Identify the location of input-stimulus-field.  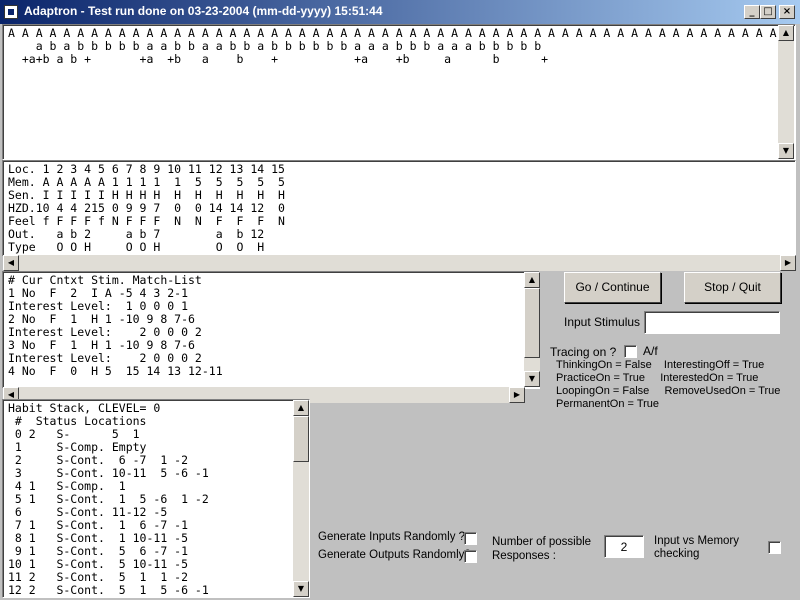
(712, 322).